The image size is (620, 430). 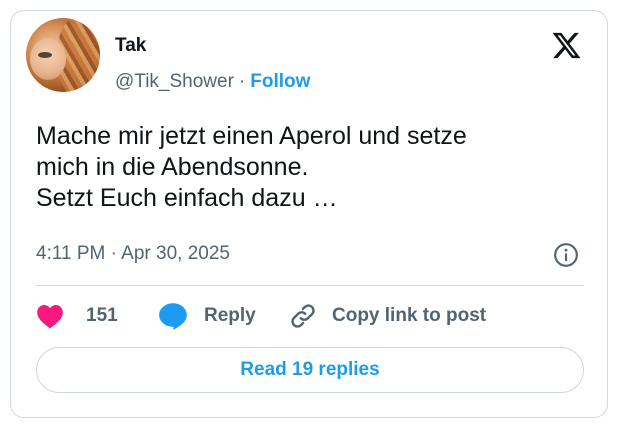 What do you see at coordinates (173, 316) in the screenshot?
I see `speech-bubble-icon` at bounding box center [173, 316].